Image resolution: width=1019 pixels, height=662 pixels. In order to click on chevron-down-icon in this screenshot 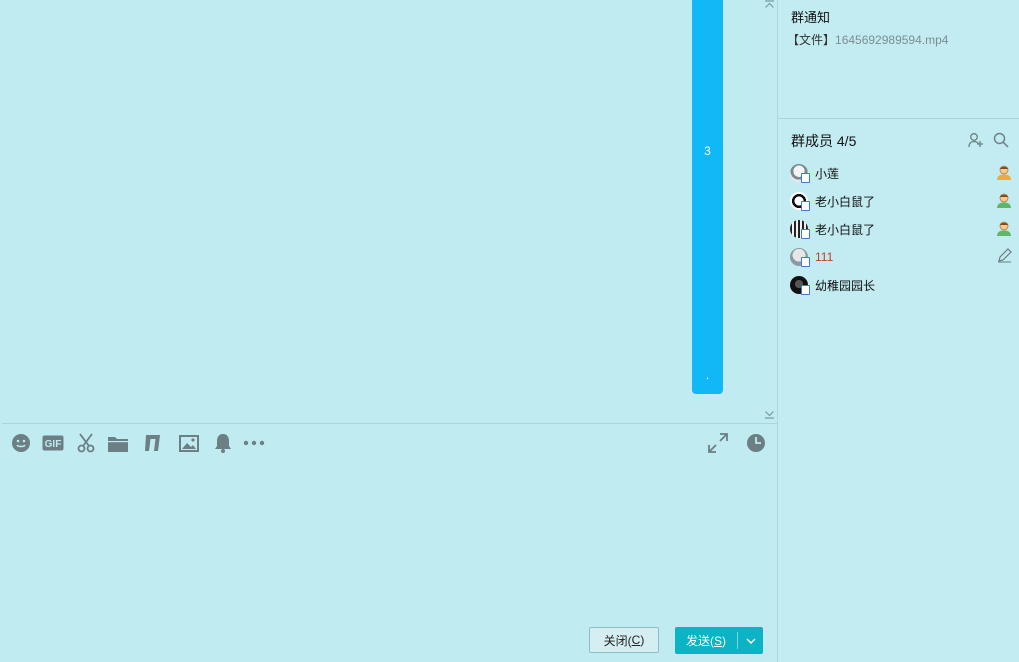, I will do `click(750, 641)`.